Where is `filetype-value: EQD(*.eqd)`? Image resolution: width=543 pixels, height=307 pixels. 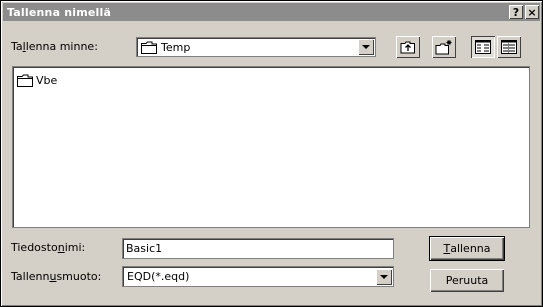
filetype-value: EQD(*.eqd) is located at coordinates (158, 276).